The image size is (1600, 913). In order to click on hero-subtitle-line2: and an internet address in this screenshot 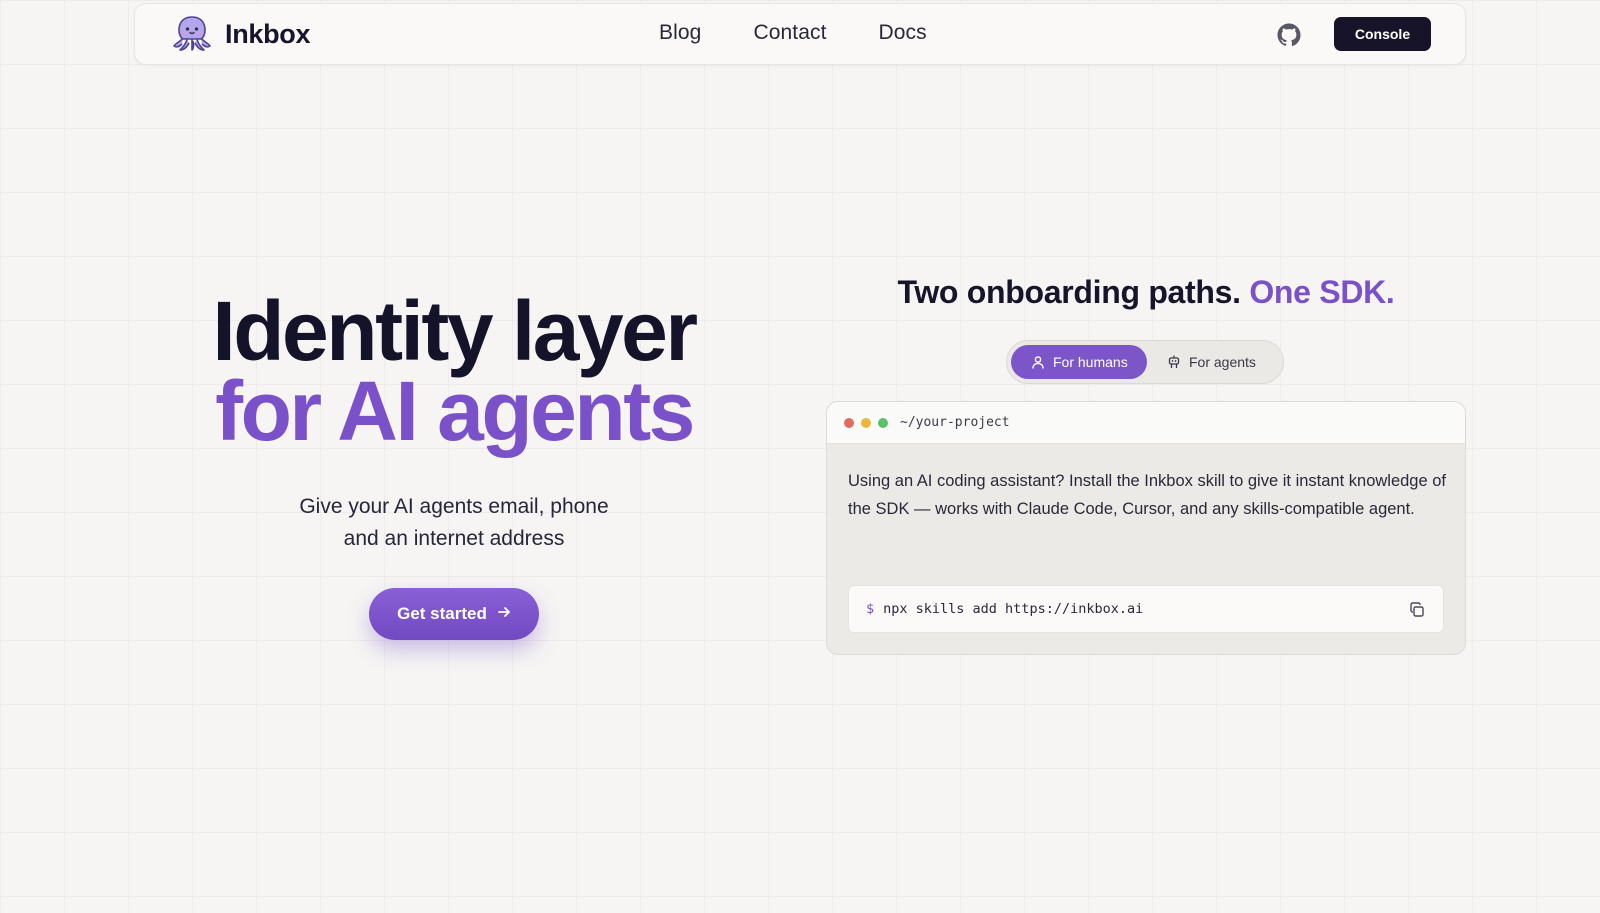, I will do `click(454, 538)`.